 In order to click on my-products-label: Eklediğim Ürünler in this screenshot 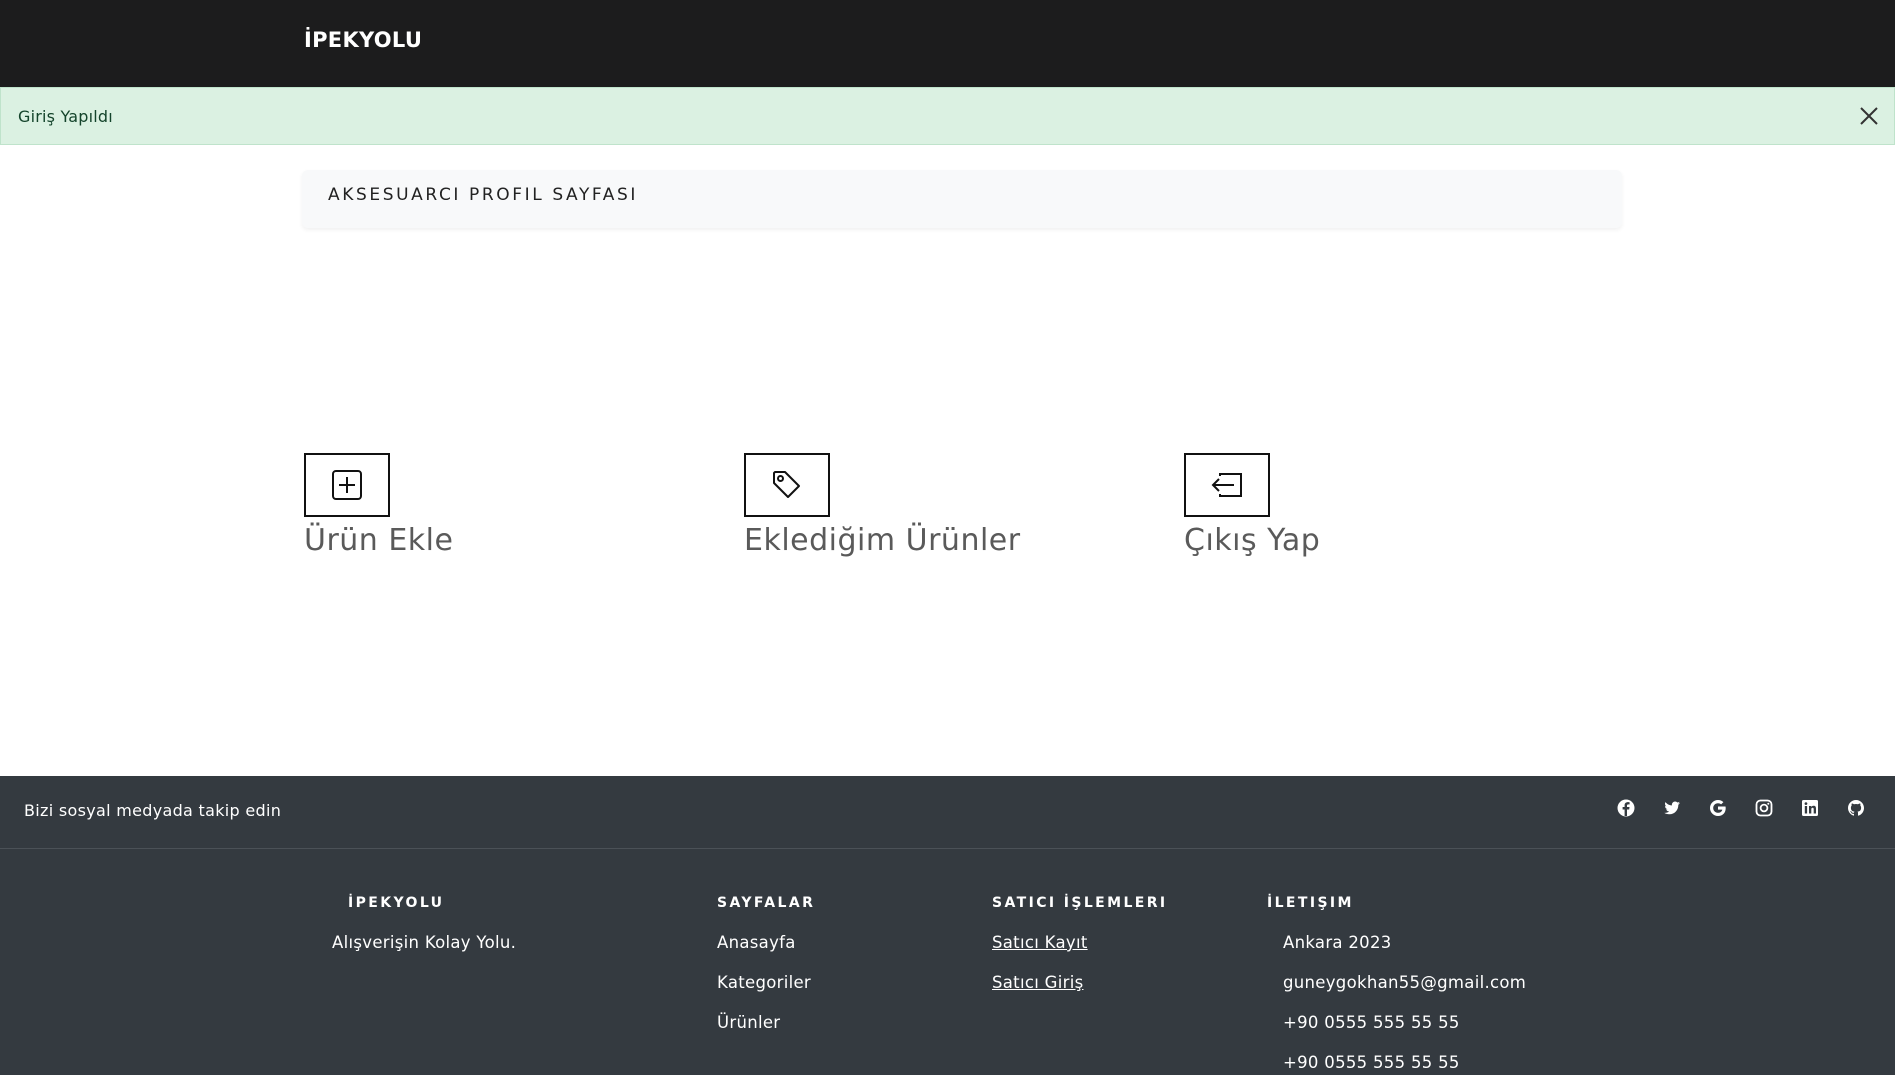, I will do `click(882, 540)`.